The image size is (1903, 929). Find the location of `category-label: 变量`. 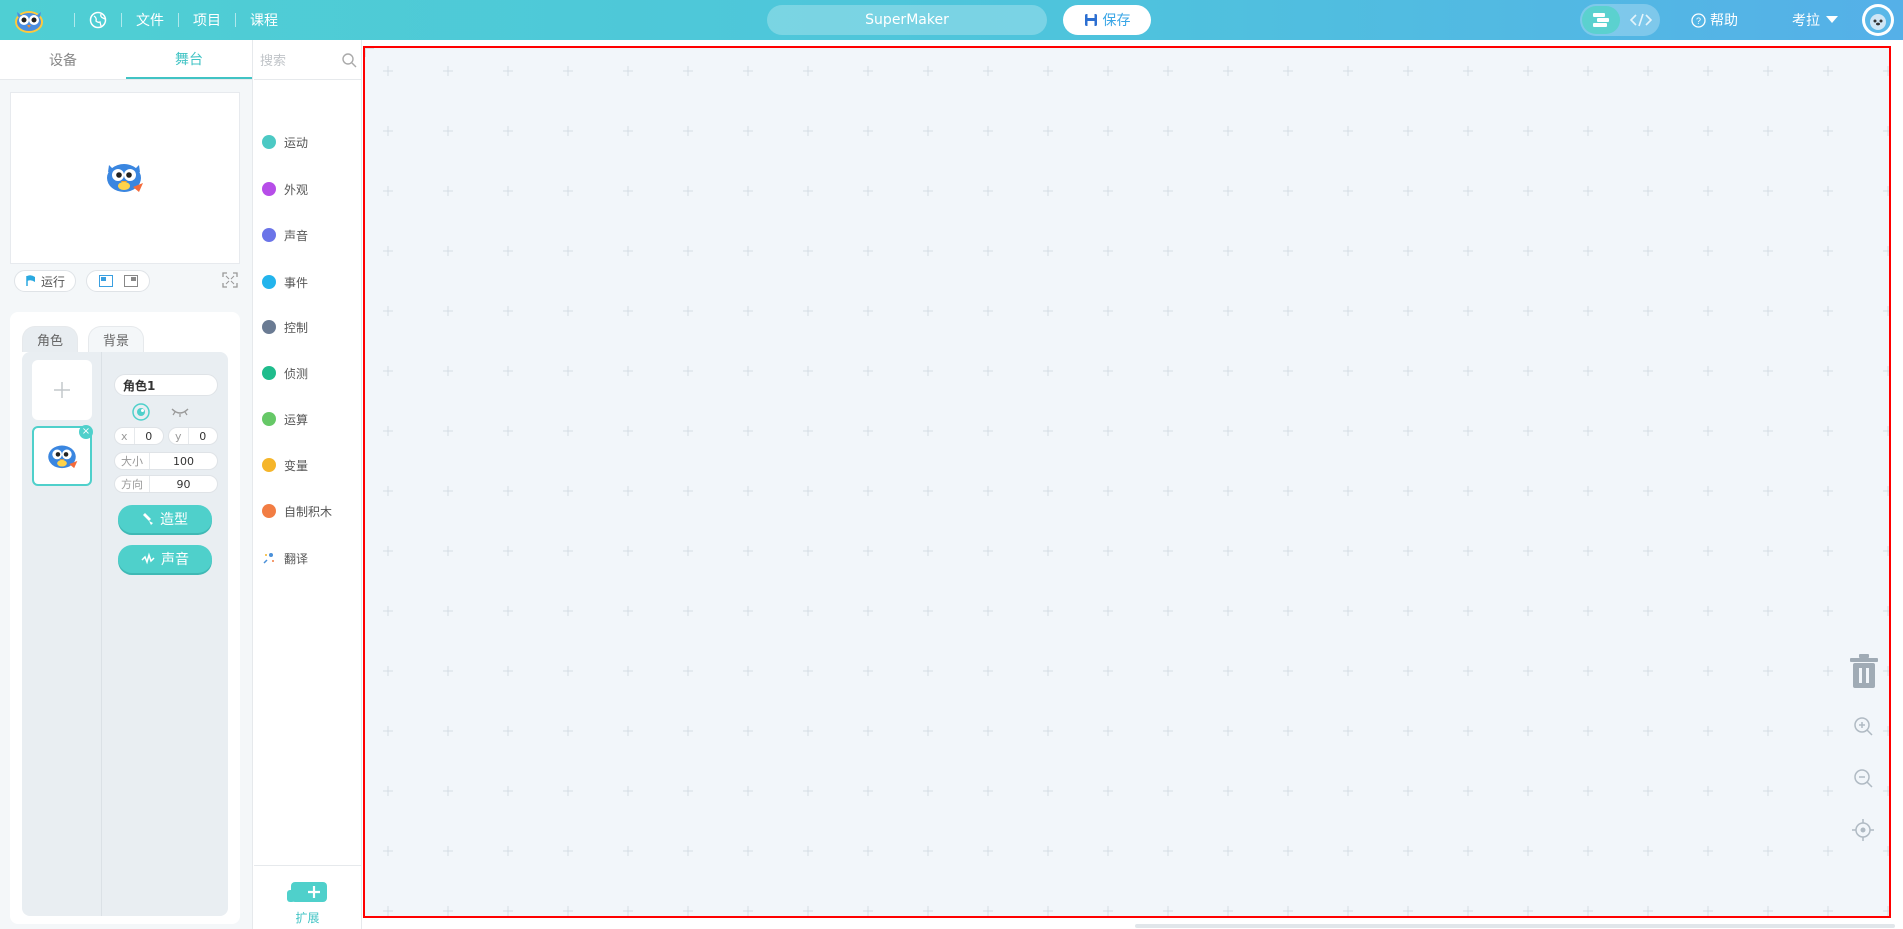

category-label: 变量 is located at coordinates (296, 465).